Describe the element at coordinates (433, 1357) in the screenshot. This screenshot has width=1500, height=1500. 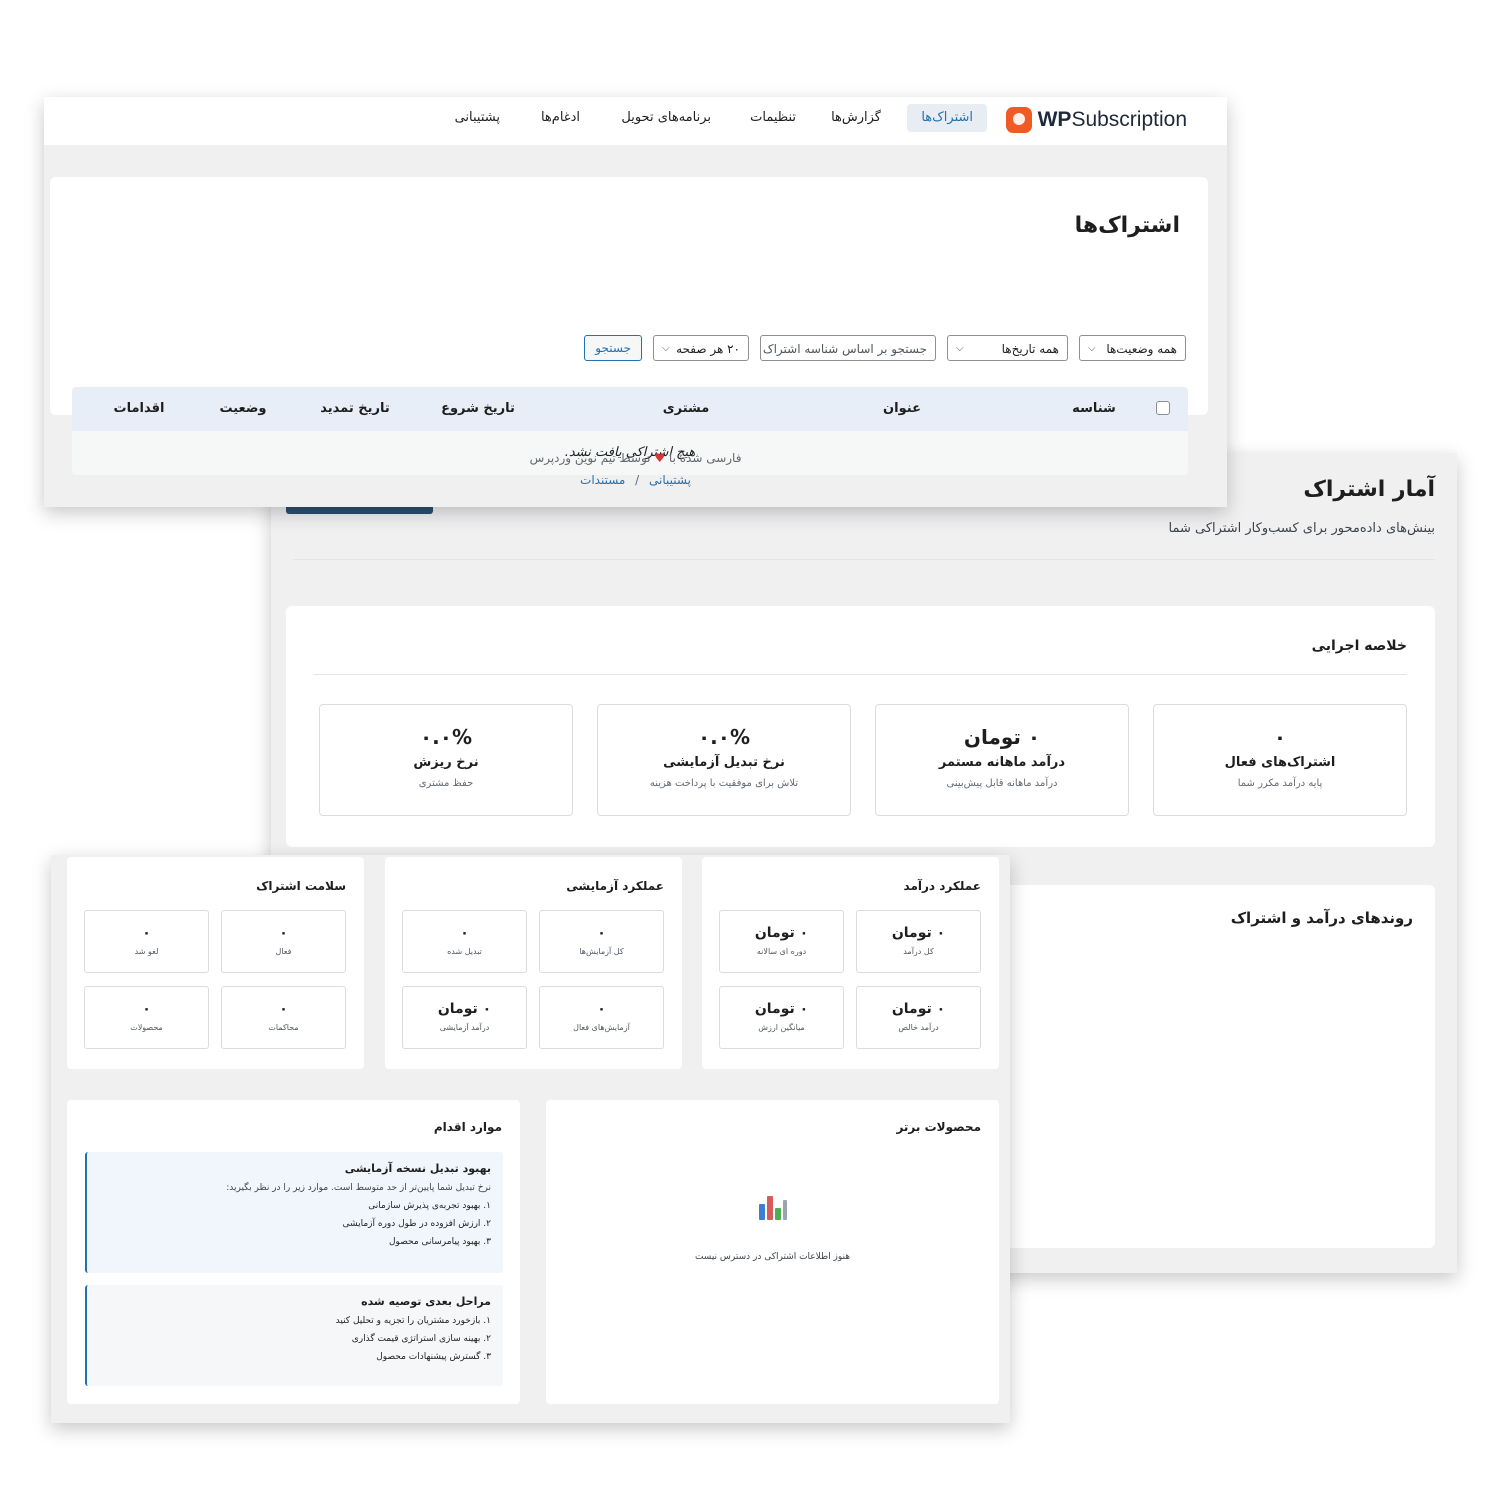
I see `list-item: ۳. گسترش پیشنهادات محصول` at that location.